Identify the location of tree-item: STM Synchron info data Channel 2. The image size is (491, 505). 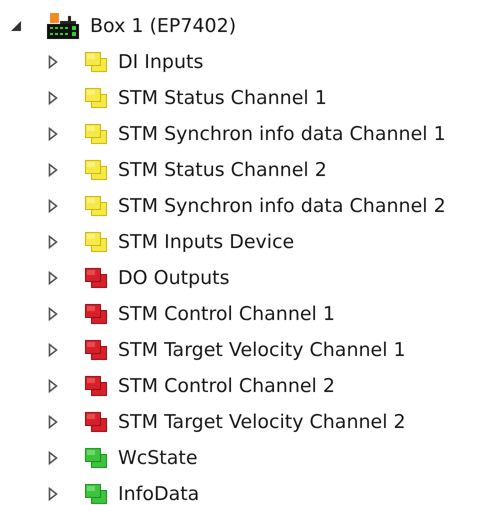
(282, 206).